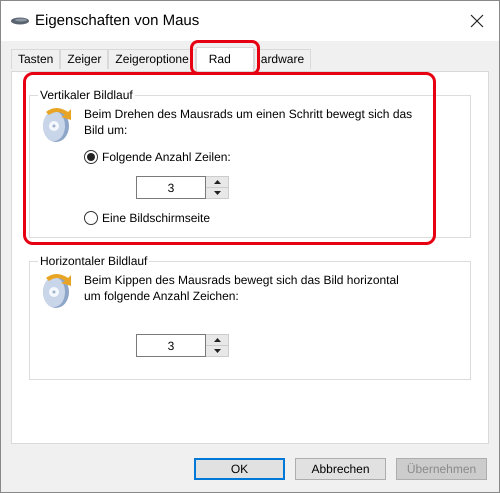 This screenshot has width=500, height=493. I want to click on group-title: Vertikaler Bildlauf, so click(86, 95).